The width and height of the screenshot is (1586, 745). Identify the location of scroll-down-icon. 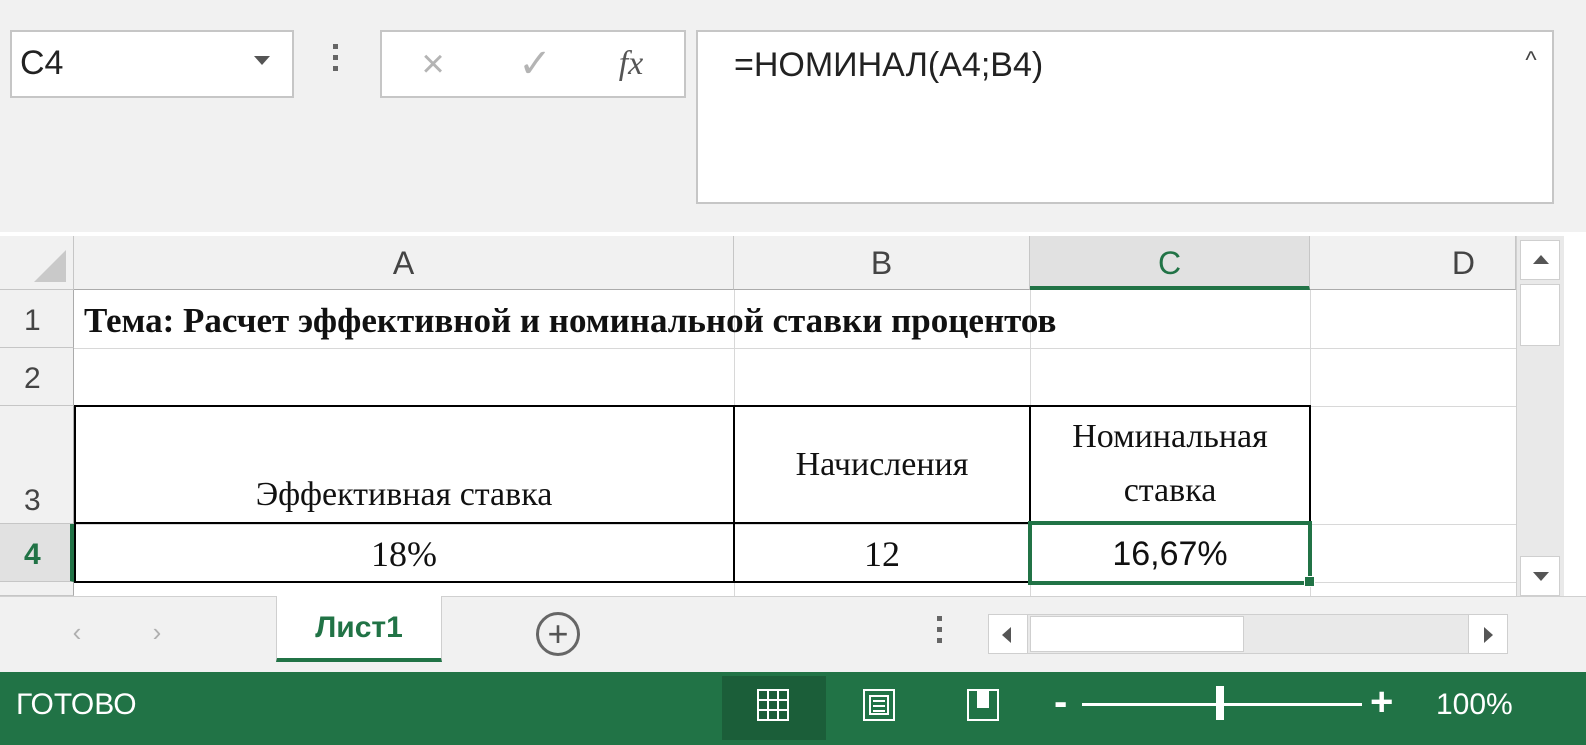
(1540, 576).